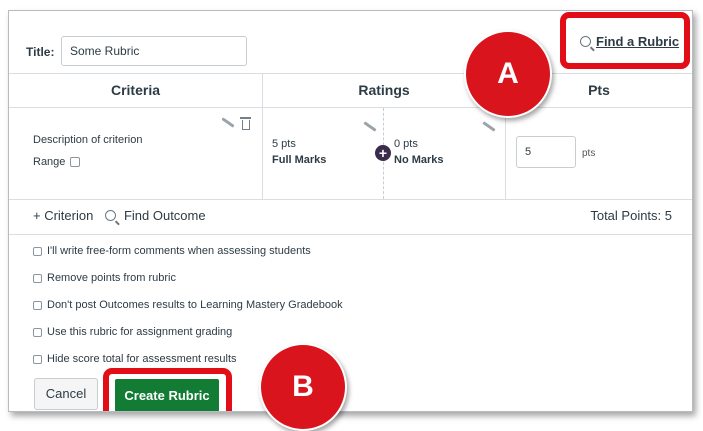  Describe the element at coordinates (63, 215) in the screenshot. I see `add-criterion-button: + Criterion` at that location.